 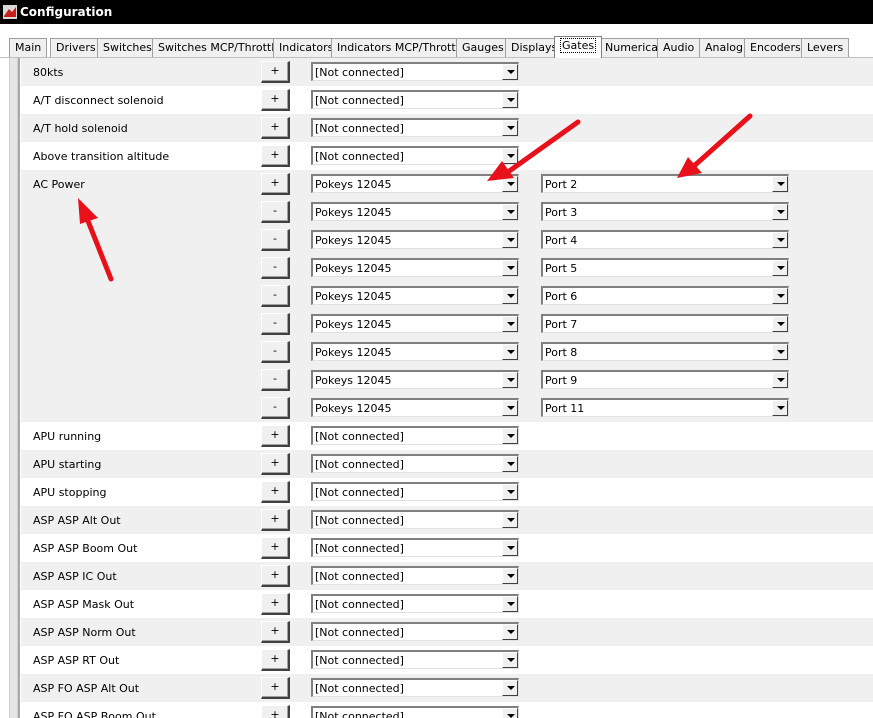 What do you see at coordinates (306, 47) in the screenshot?
I see `tab-indicators: Indicators` at bounding box center [306, 47].